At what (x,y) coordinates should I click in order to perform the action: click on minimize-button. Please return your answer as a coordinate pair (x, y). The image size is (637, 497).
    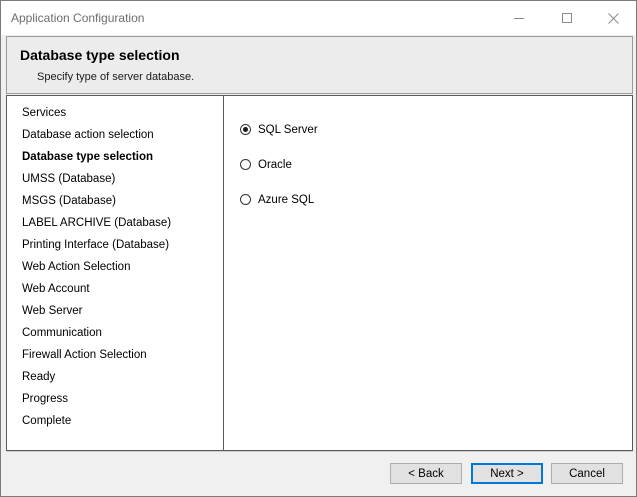
    Looking at the image, I should click on (519, 18).